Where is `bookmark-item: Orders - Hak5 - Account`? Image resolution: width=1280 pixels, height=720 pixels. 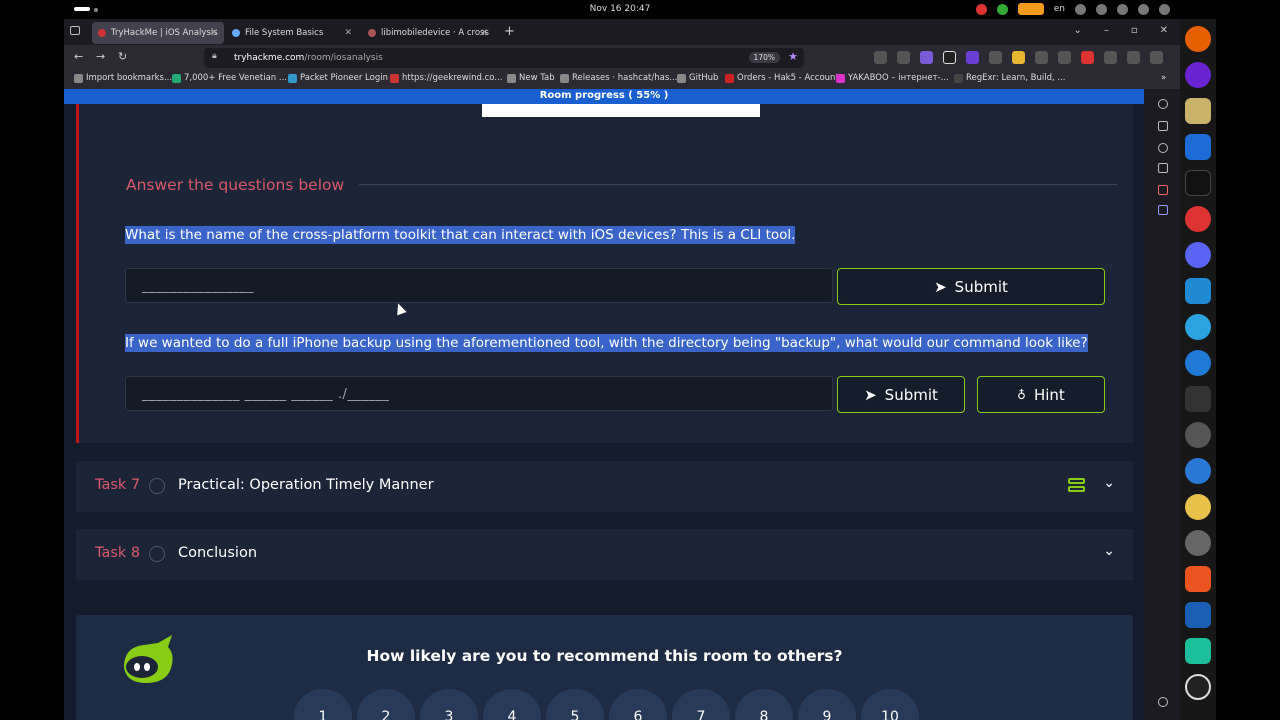
bookmark-item: Orders - Hak5 - Account is located at coordinates (782, 78).